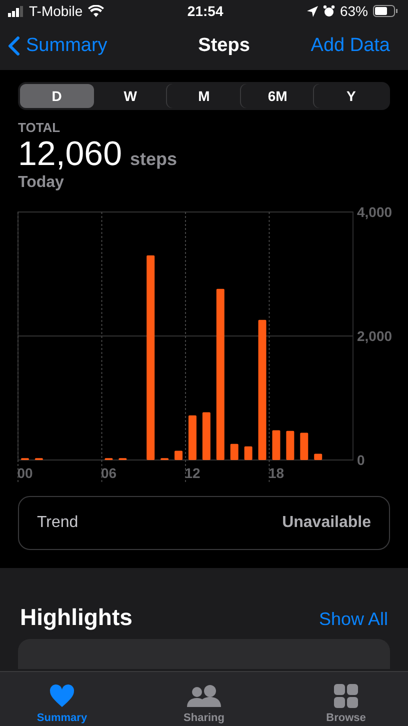 The width and height of the screenshot is (408, 726). What do you see at coordinates (57, 96) in the screenshot?
I see `period-tab: D` at bounding box center [57, 96].